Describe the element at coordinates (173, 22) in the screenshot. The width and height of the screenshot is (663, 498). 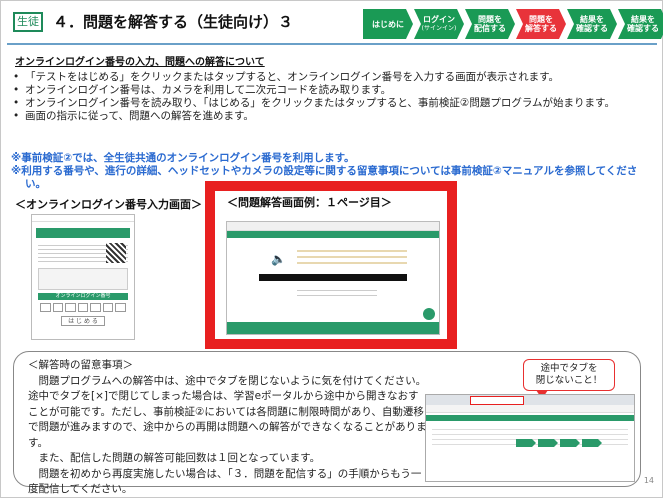
I see `page-title: ４．問題を解答する（生徒向け）３` at that location.